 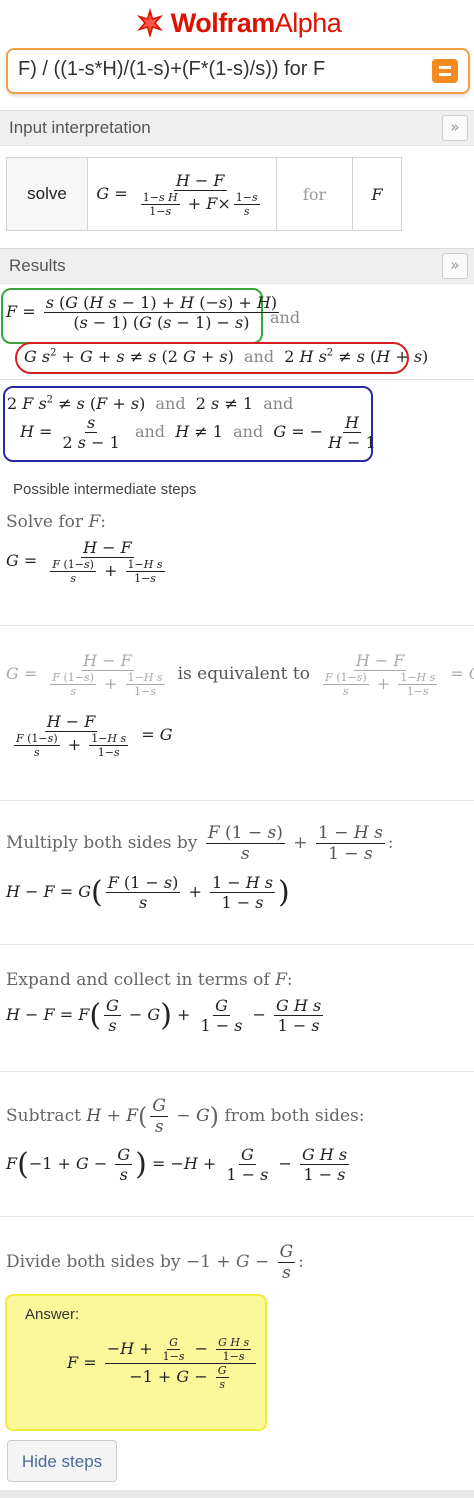 I want to click on results-header: Results », so click(x=237, y=266).